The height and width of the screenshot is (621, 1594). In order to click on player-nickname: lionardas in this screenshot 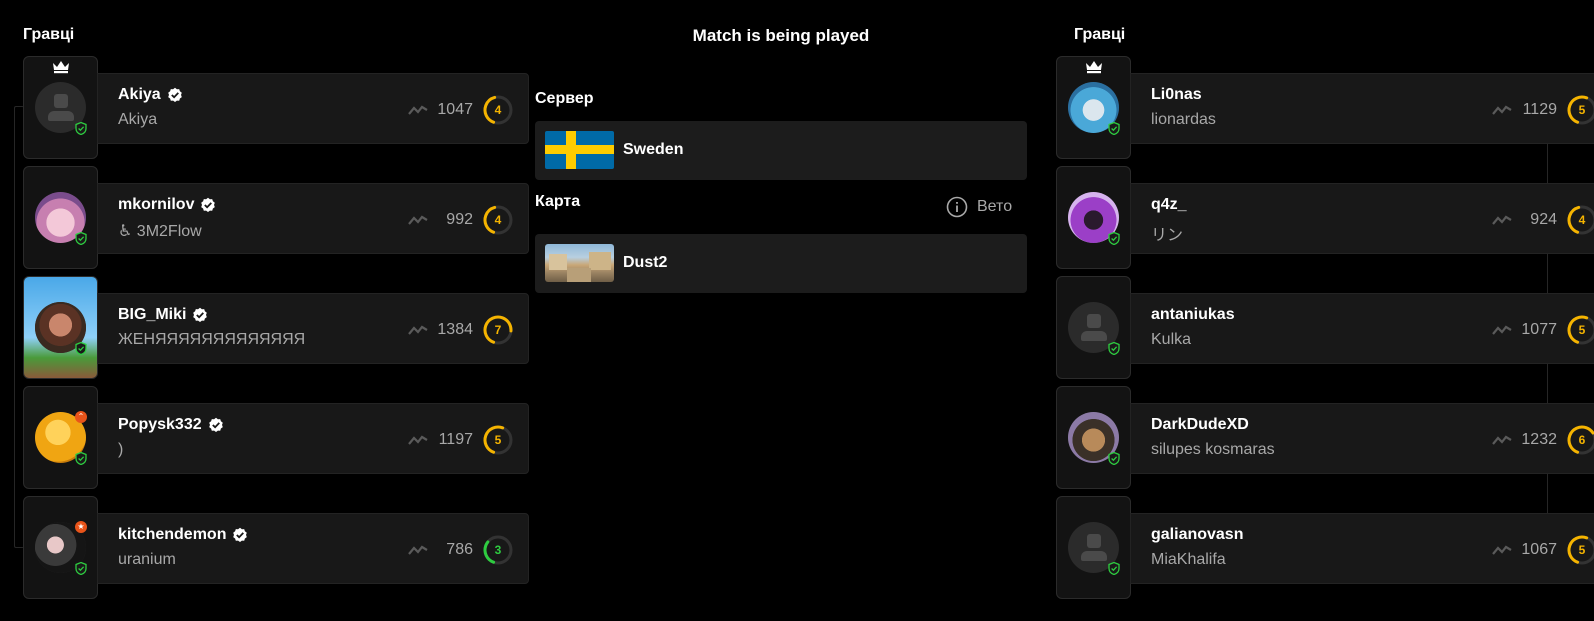, I will do `click(1183, 119)`.